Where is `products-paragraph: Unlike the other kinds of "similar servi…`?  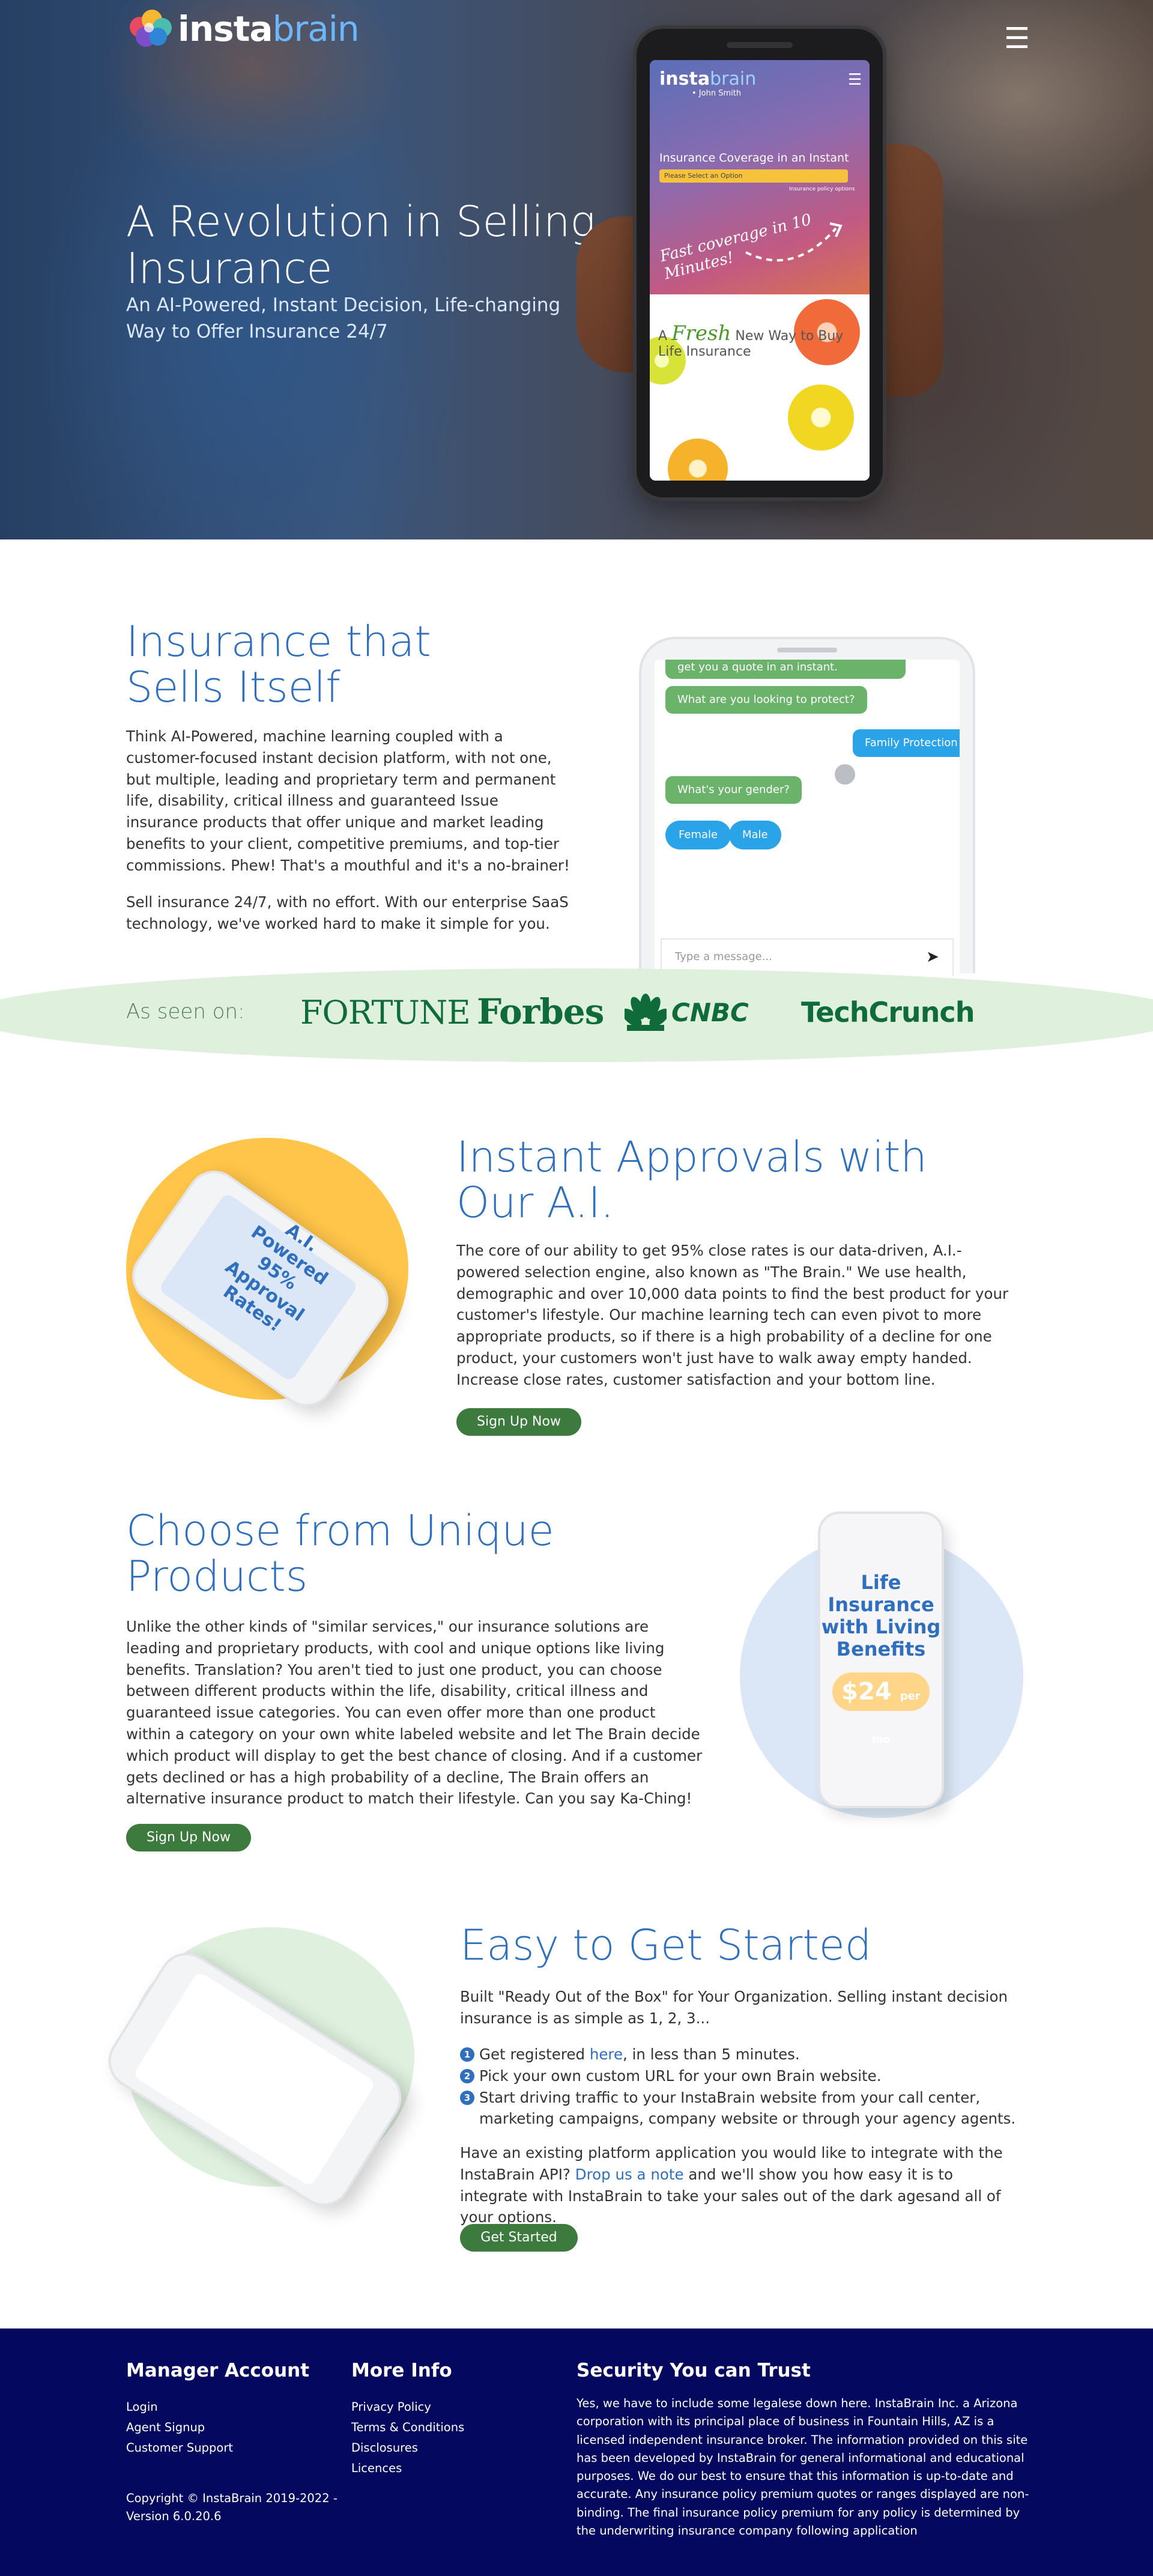
products-paragraph: Unlike the other kinds of "similar servi… is located at coordinates (414, 1713).